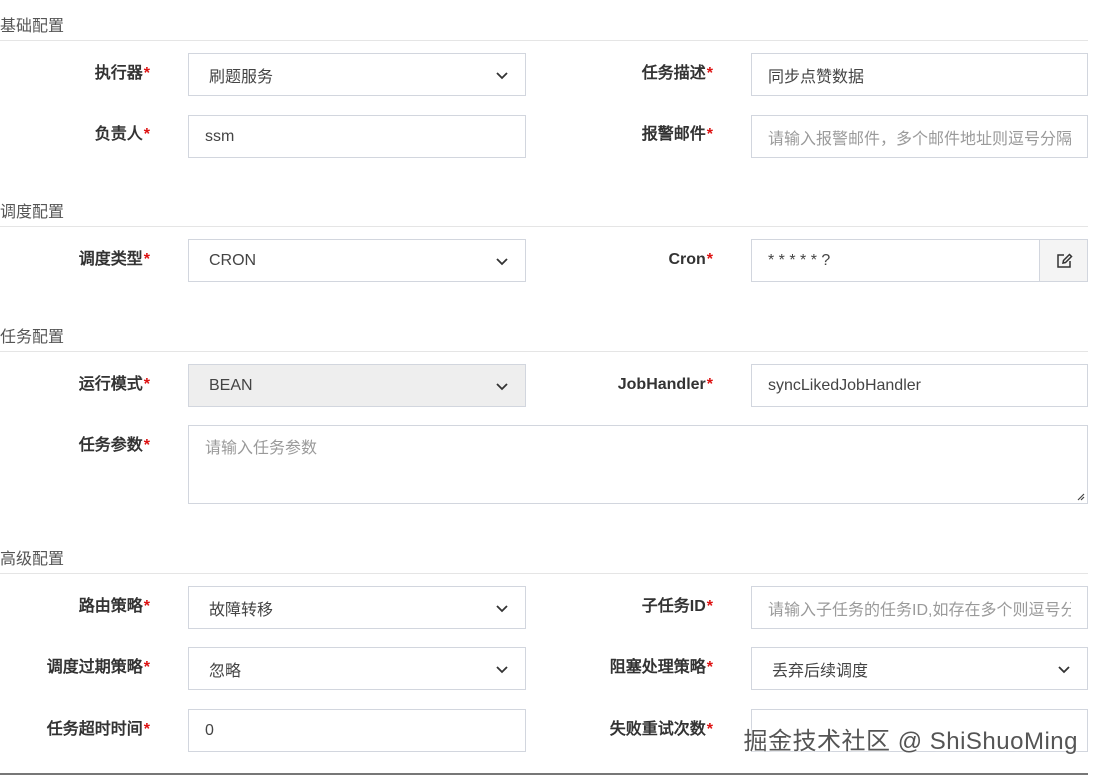  What do you see at coordinates (544, 339) in the screenshot?
I see `section-title-task: 任务配置` at bounding box center [544, 339].